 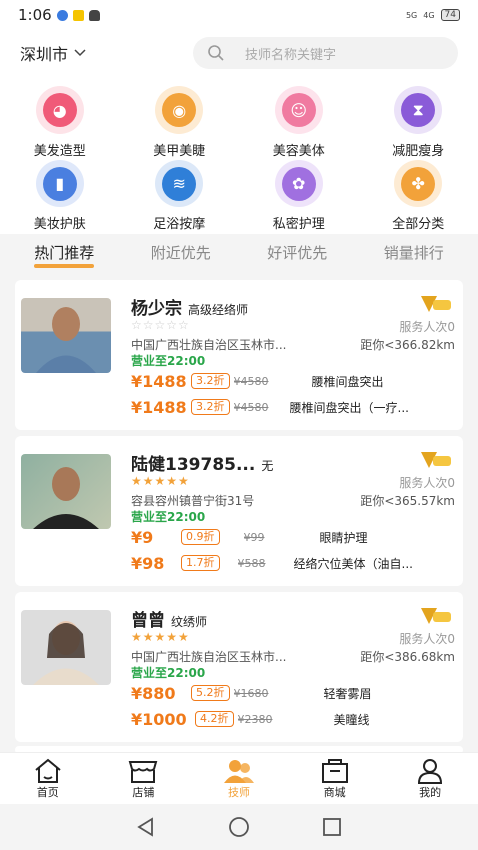 What do you see at coordinates (143, 792) in the screenshot?
I see `nav-label: 店铺` at bounding box center [143, 792].